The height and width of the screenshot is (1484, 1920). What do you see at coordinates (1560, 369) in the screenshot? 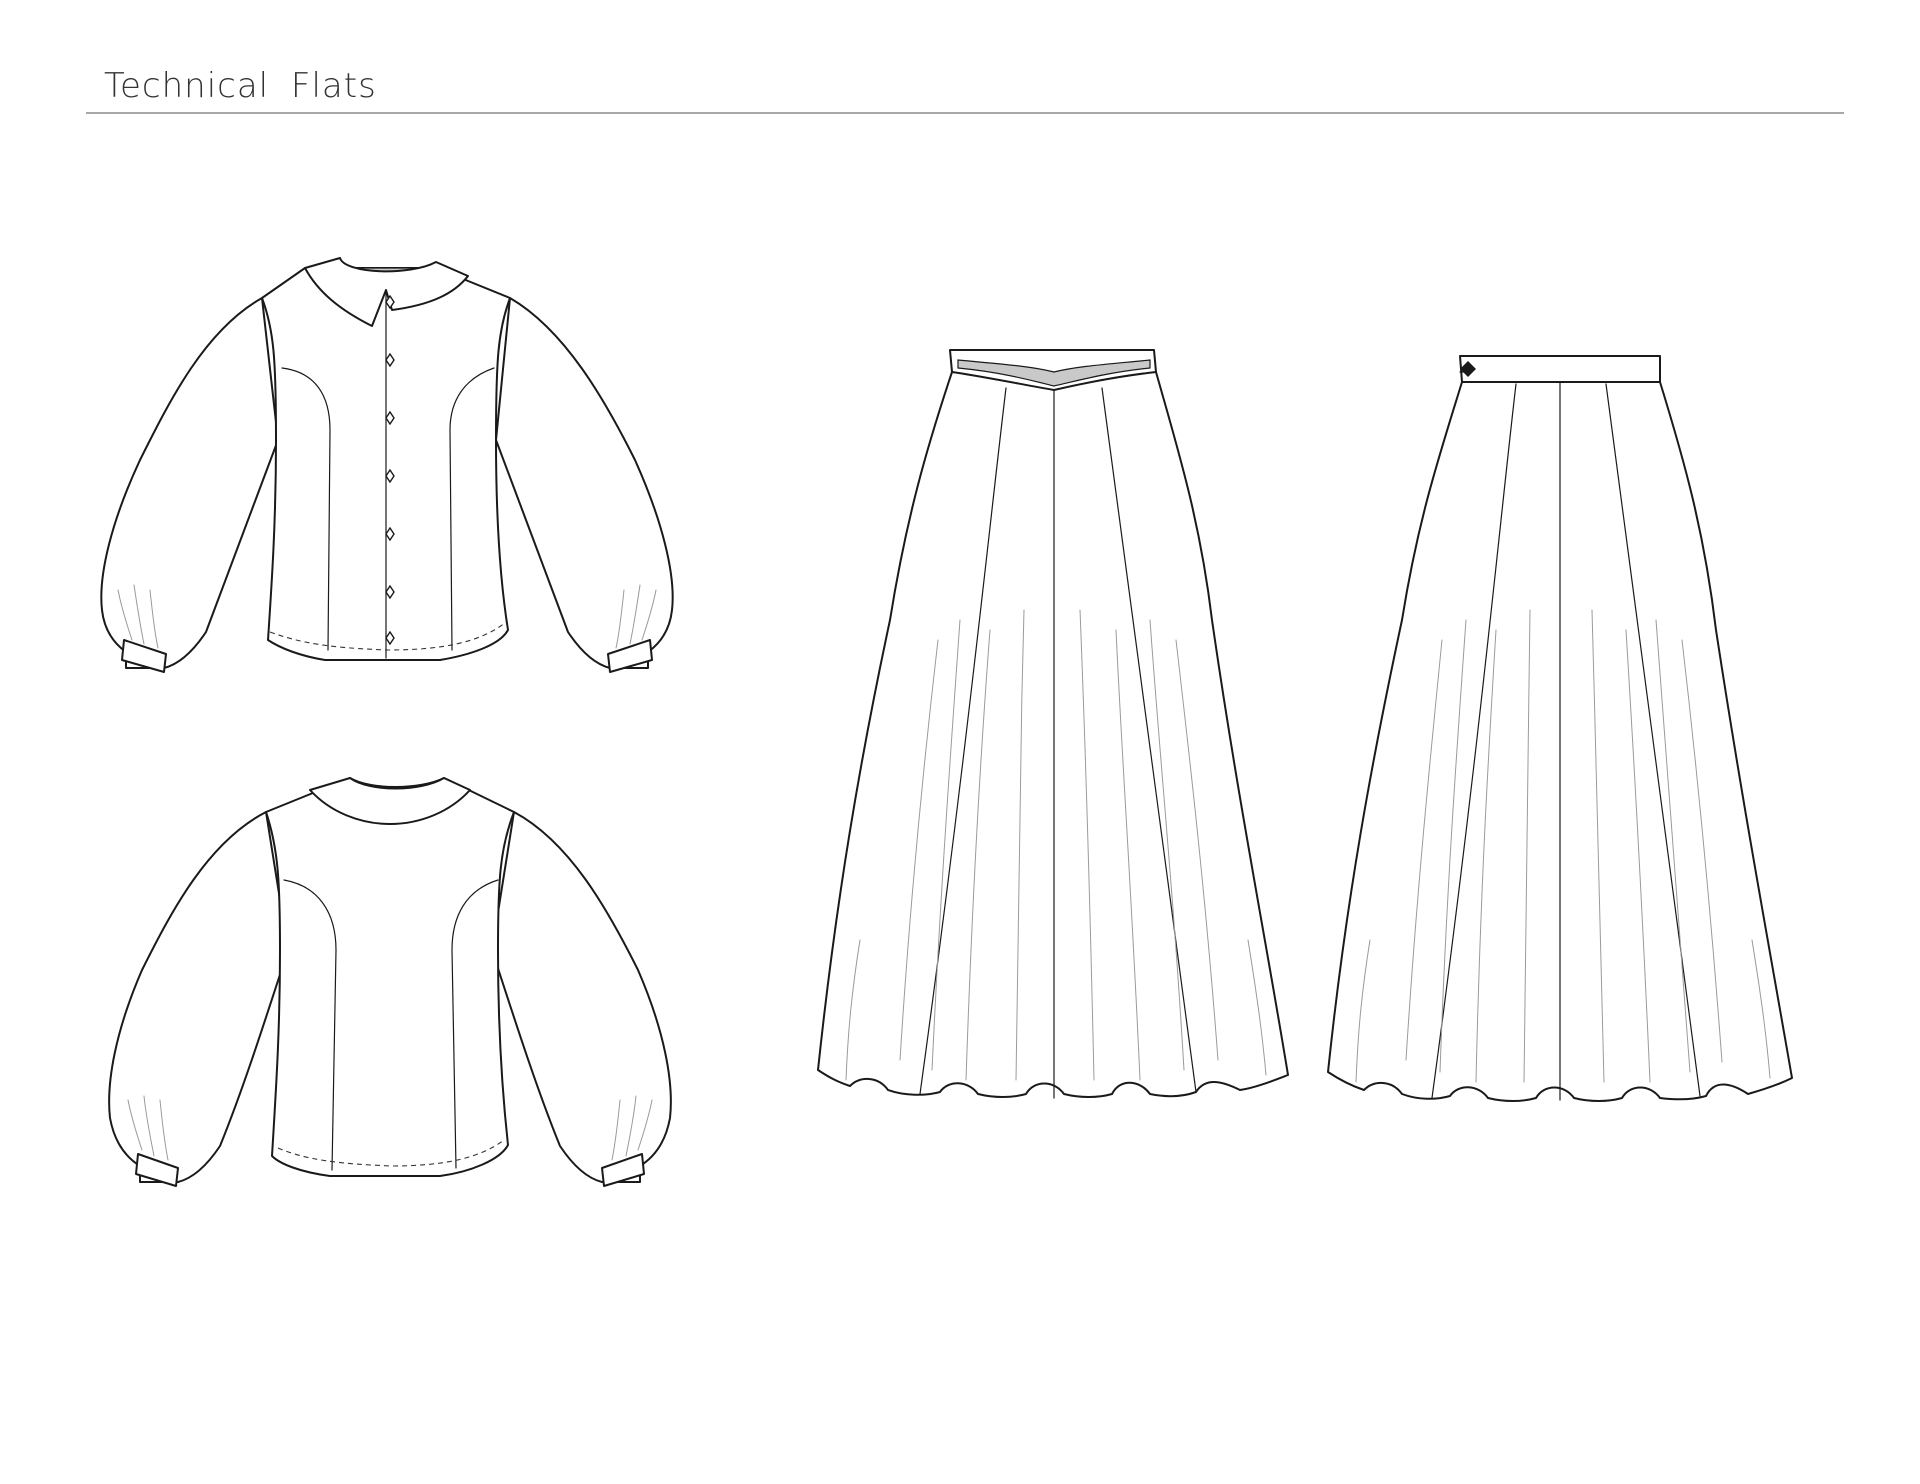
I see `skirt-back-waistband` at bounding box center [1560, 369].